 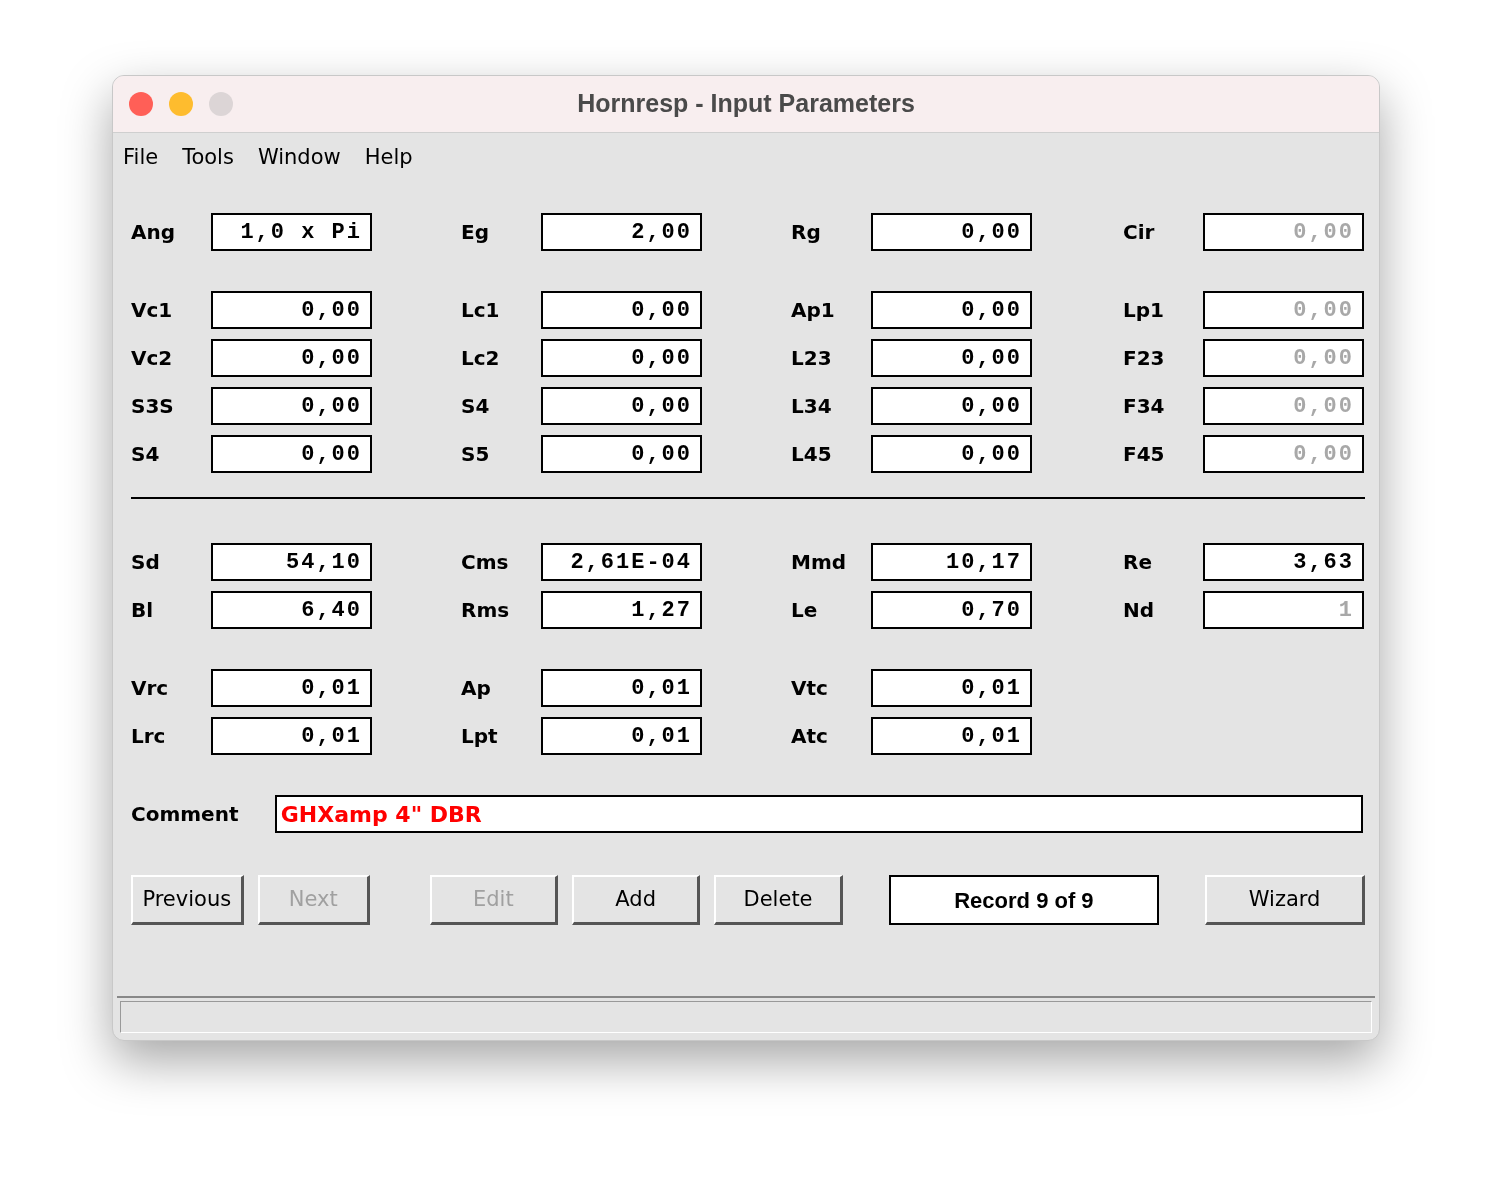 What do you see at coordinates (812, 454) in the screenshot?
I see `field-label: L45` at bounding box center [812, 454].